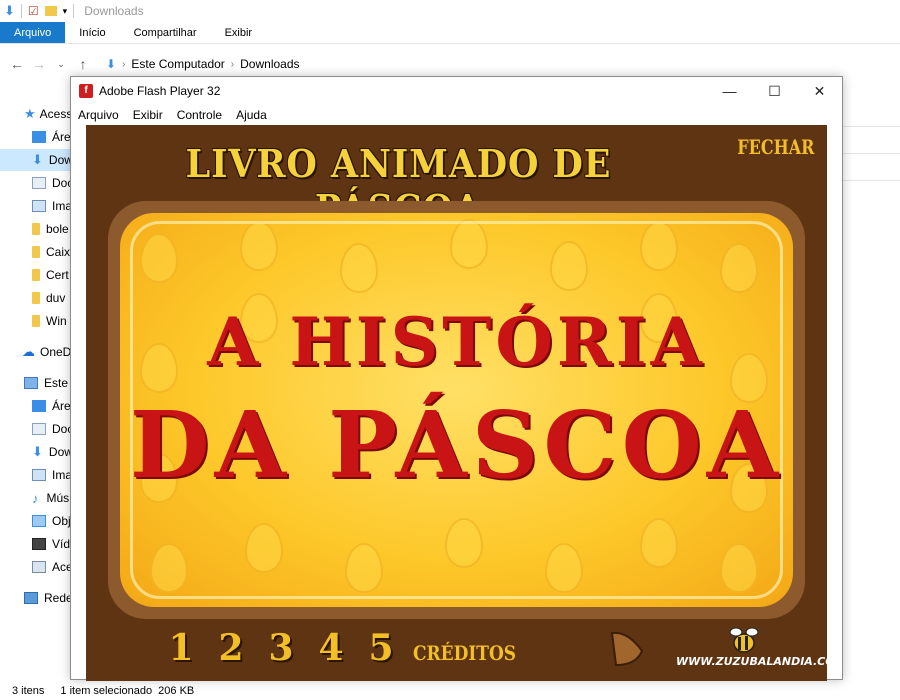 The image size is (900, 700). What do you see at coordinates (199, 115) in the screenshot?
I see `menu-controle: Controle` at bounding box center [199, 115].